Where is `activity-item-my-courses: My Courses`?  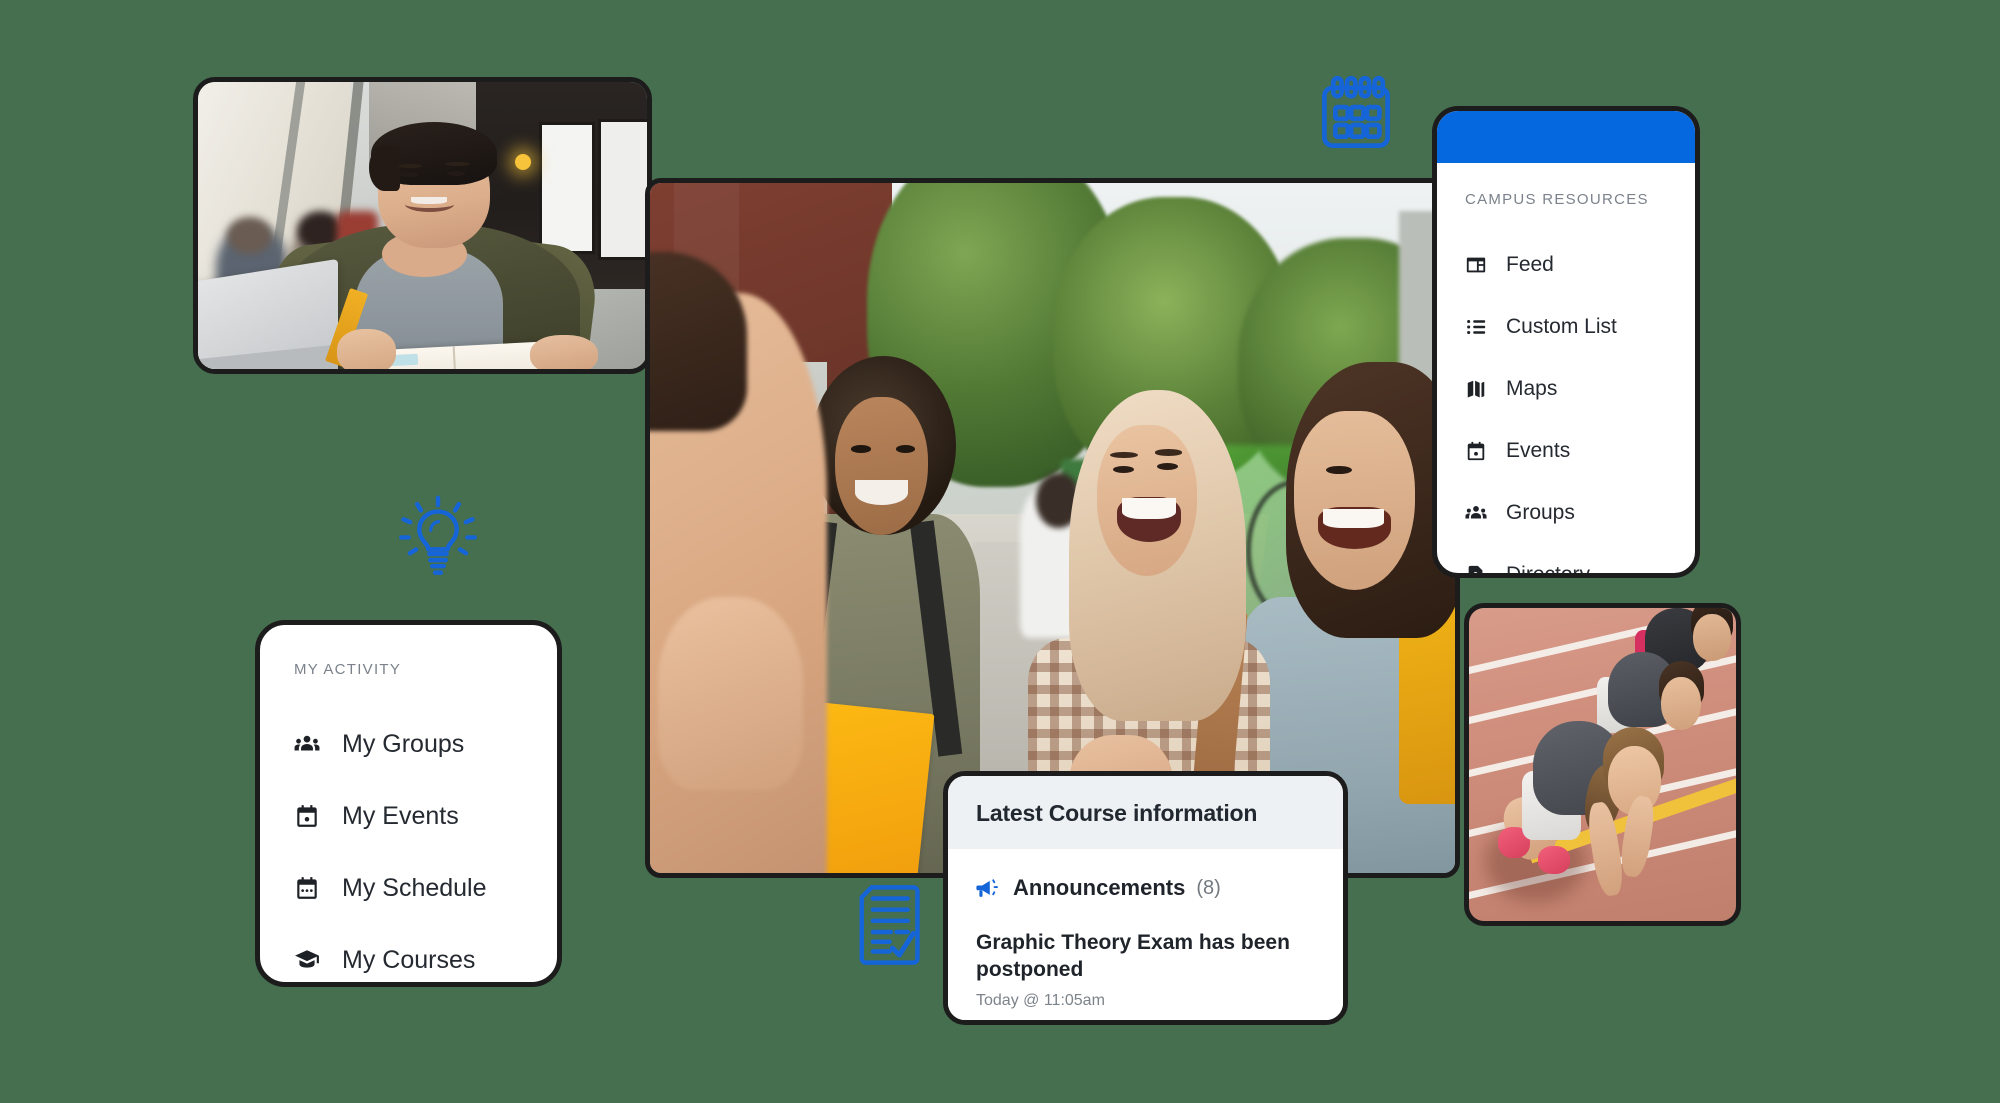 activity-item-my-courses: My Courses is located at coordinates (408, 953).